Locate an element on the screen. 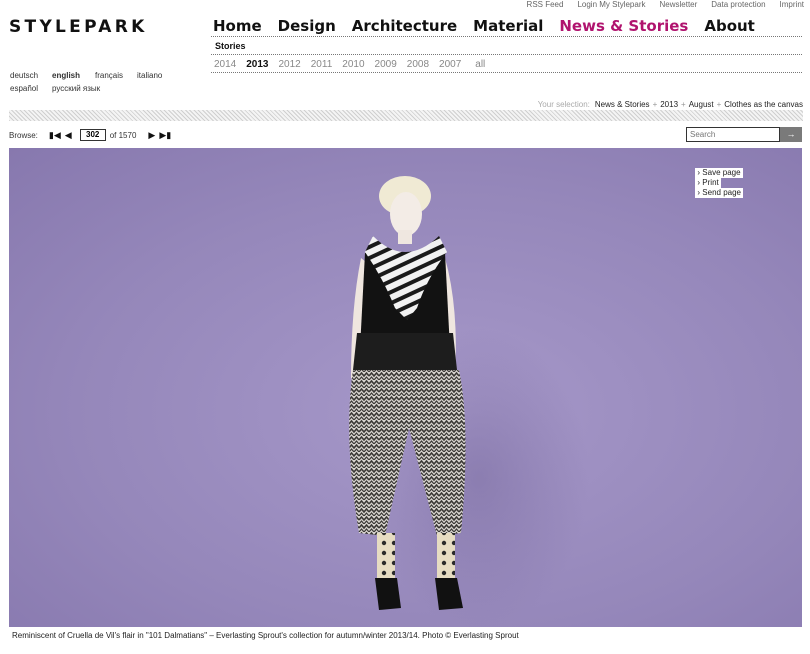  nav-divider is located at coordinates (506, 36).